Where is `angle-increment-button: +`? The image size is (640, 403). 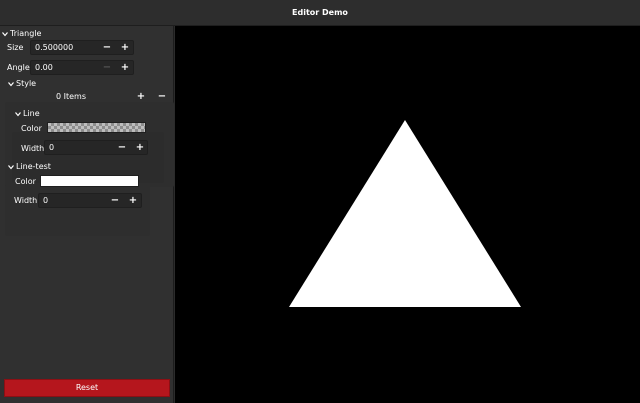
angle-increment-button: + is located at coordinates (125, 67).